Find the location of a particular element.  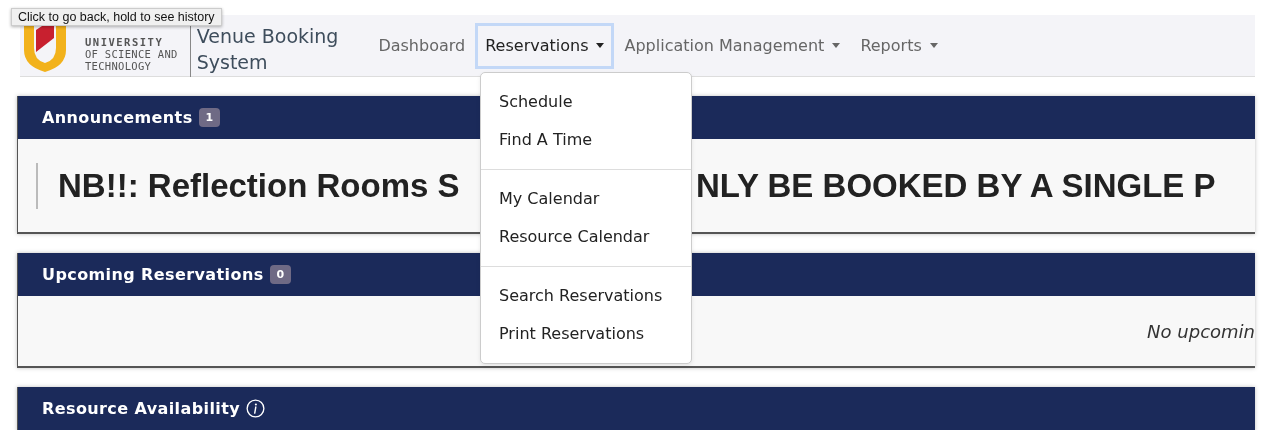

panel-title: Upcoming Reservations is located at coordinates (153, 274).